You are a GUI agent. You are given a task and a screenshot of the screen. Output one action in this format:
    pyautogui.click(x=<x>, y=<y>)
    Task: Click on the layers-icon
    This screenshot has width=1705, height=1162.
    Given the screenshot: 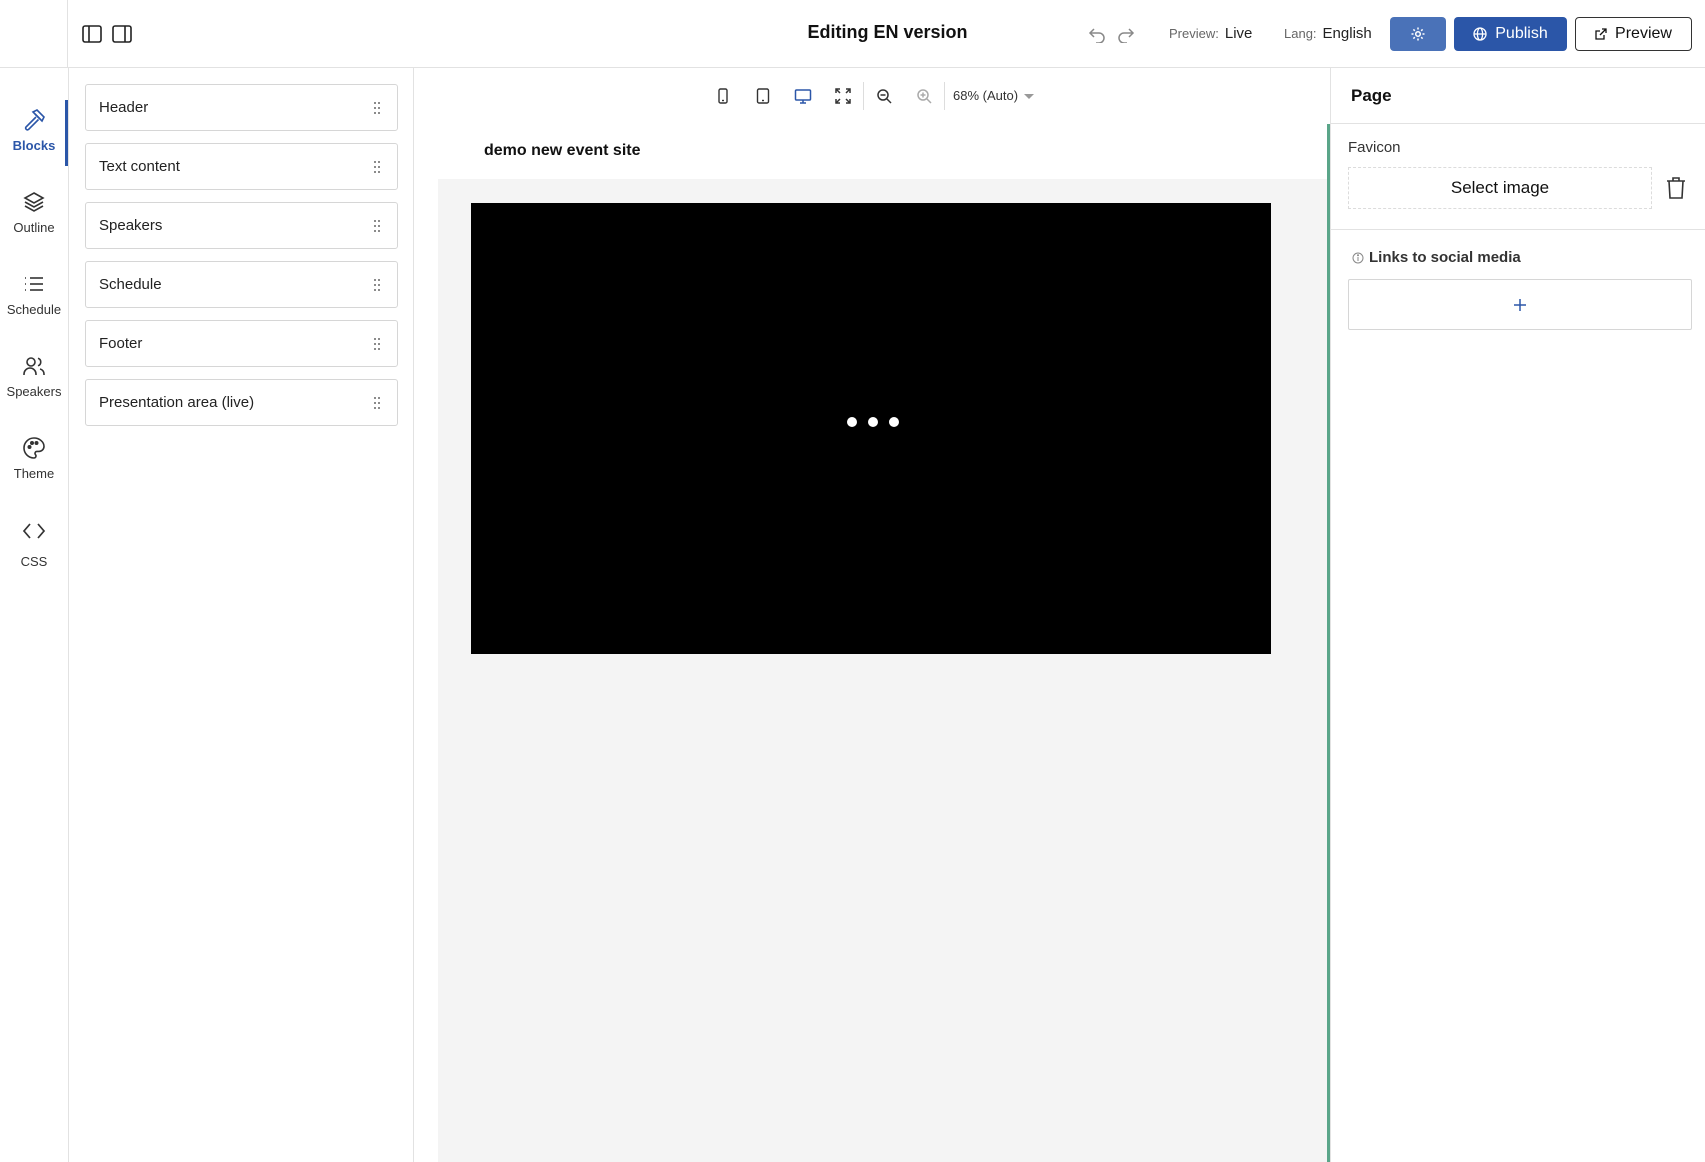 What is the action you would take?
    pyautogui.click(x=34, y=202)
    